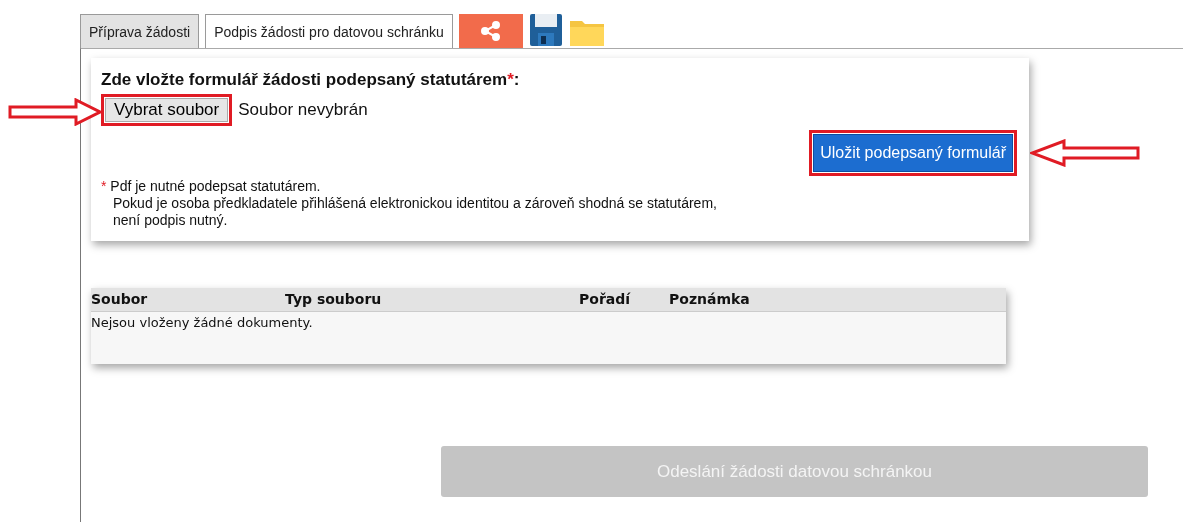  I want to click on empty-message: Nejsou vloženy žádné dokumenty., so click(202, 322).